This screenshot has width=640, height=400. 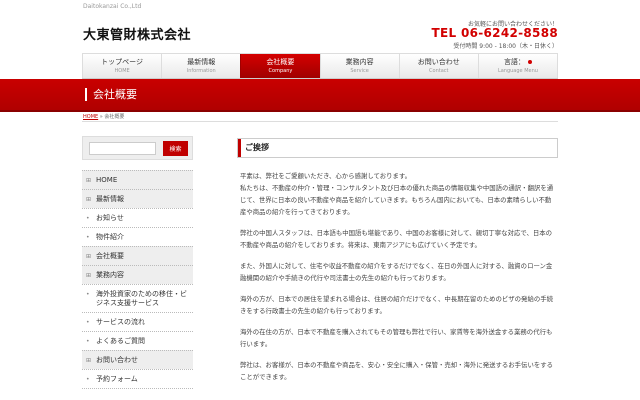 I want to click on side-item-label: よくあるご質問, so click(x=120, y=341).